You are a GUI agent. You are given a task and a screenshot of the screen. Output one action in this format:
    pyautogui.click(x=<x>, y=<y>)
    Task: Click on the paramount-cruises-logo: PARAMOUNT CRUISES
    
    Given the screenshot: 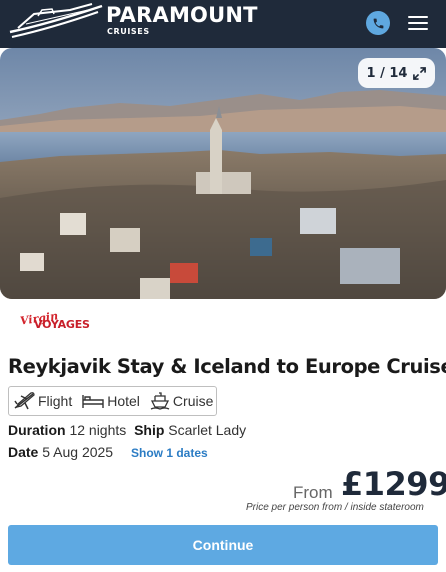 What is the action you would take?
    pyautogui.click(x=138, y=22)
    